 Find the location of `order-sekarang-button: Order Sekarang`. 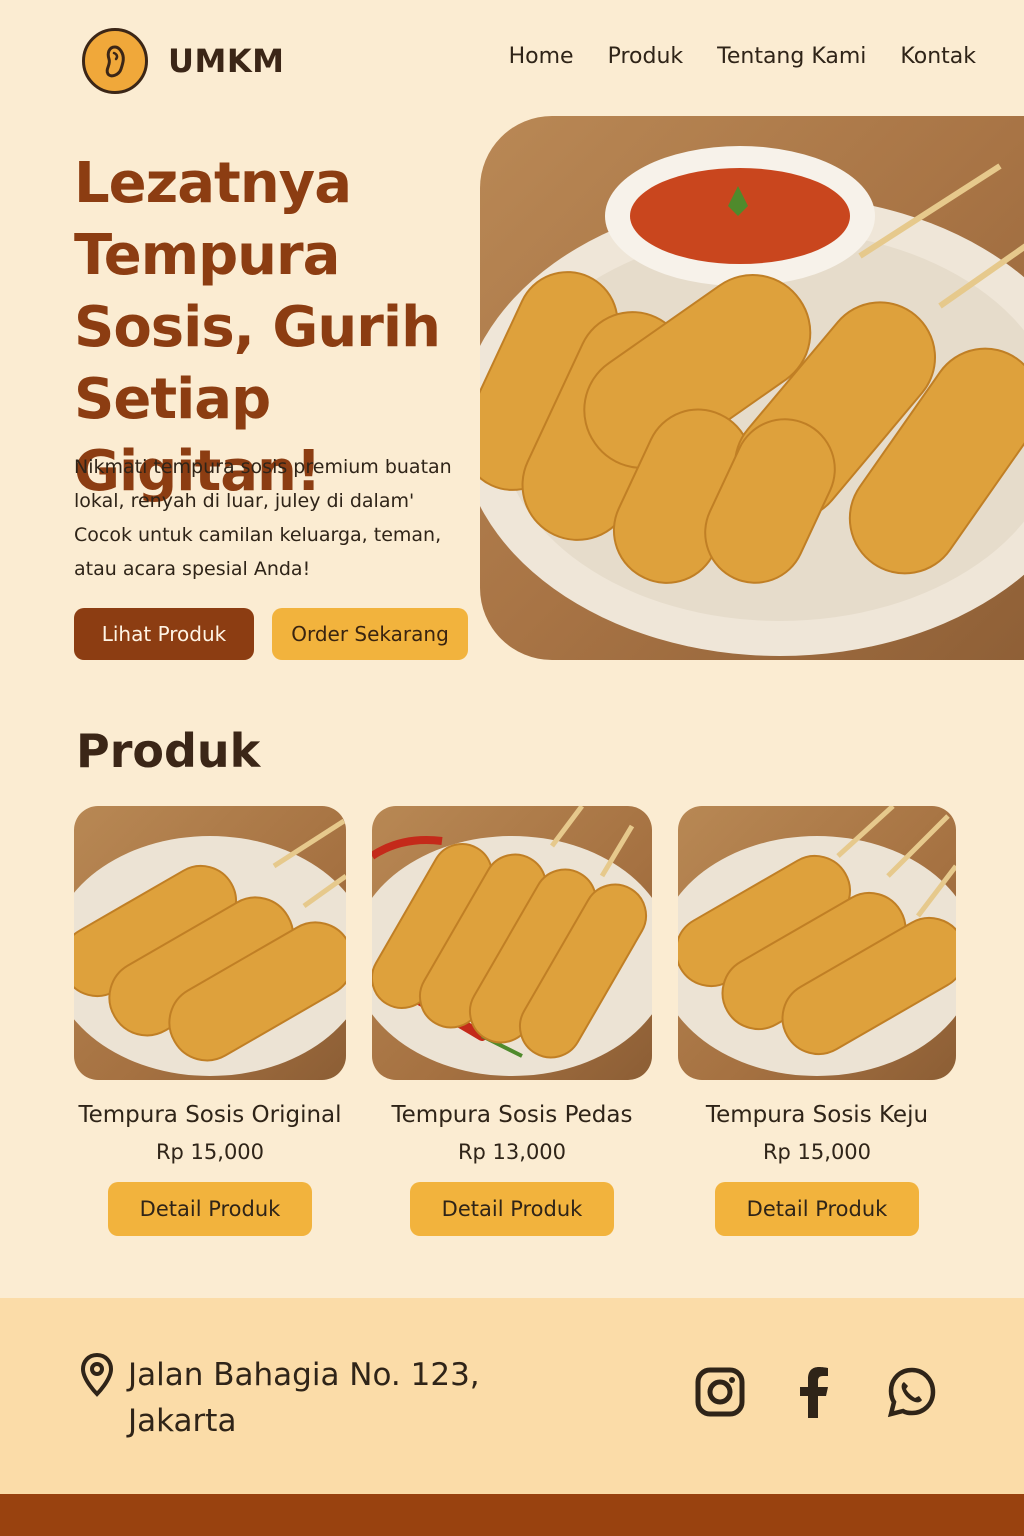

order-sekarang-button: Order Sekarang is located at coordinates (370, 634).